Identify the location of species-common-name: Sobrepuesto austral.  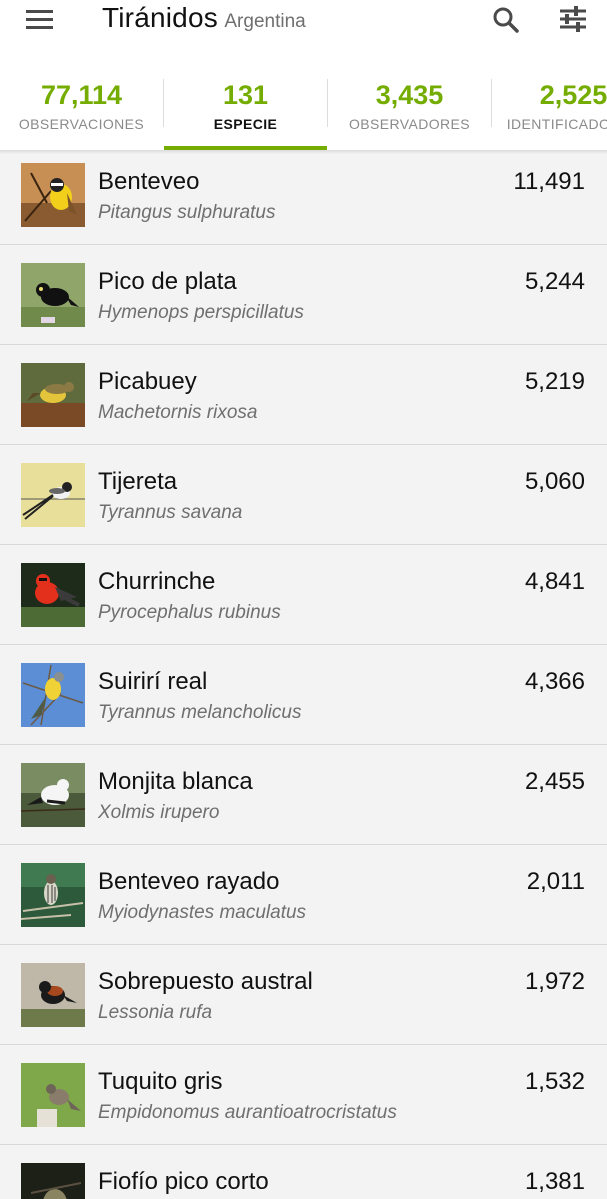
(205, 981).